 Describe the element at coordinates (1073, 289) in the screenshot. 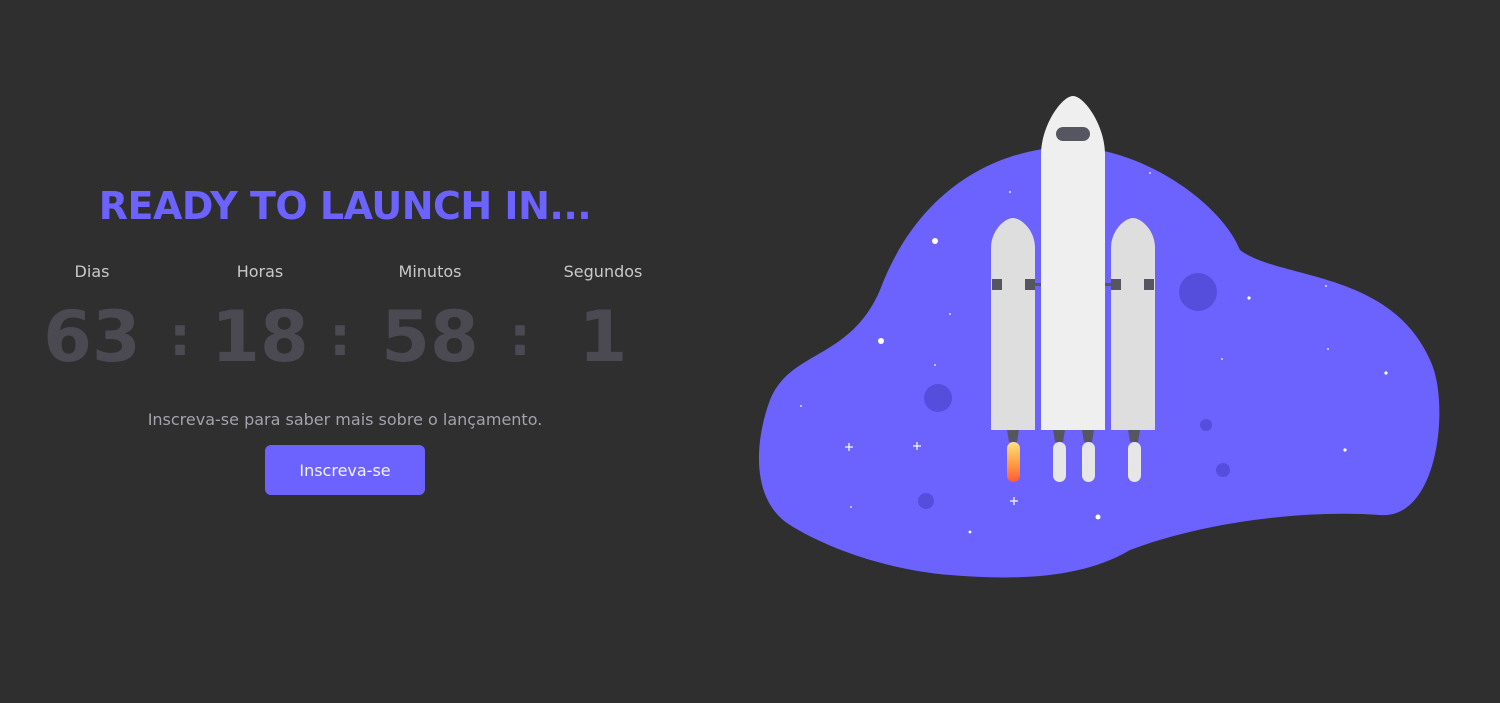

I see `rocket-icon` at that location.